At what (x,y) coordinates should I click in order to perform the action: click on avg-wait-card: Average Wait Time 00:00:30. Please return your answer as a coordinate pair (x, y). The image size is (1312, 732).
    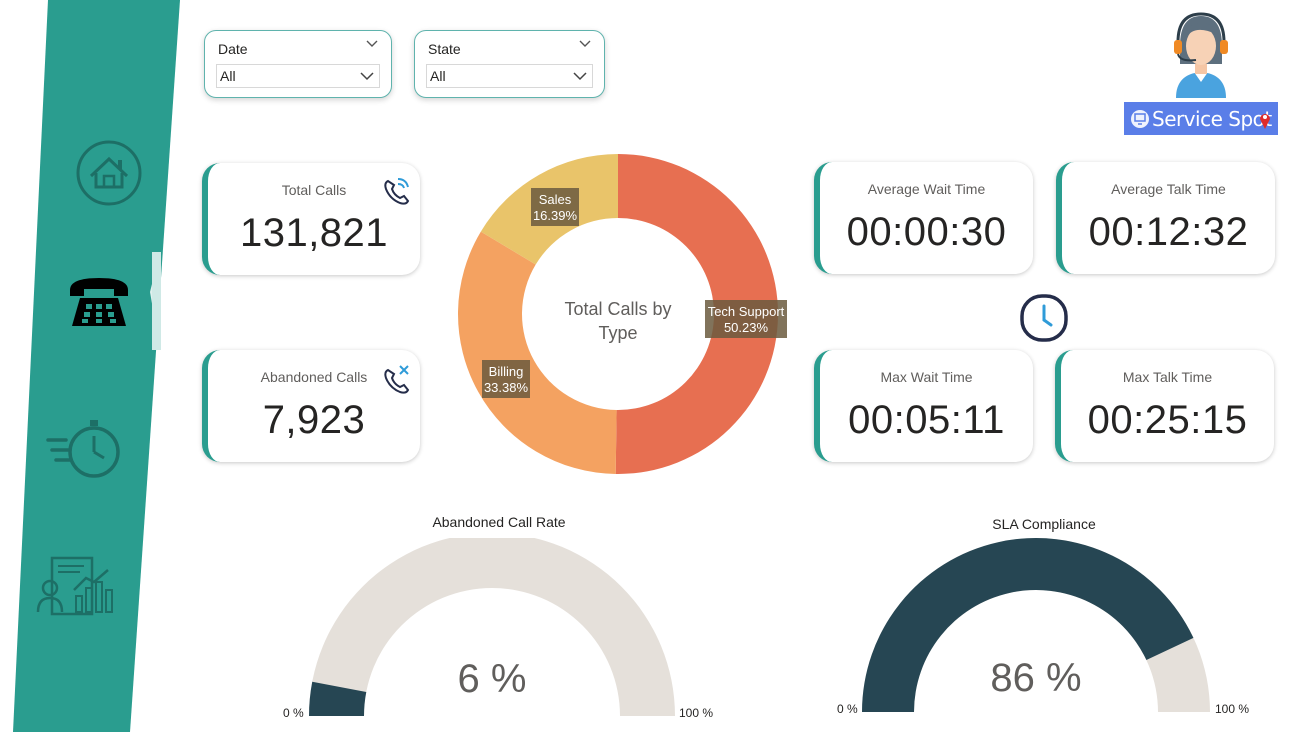
    Looking at the image, I should click on (923, 218).